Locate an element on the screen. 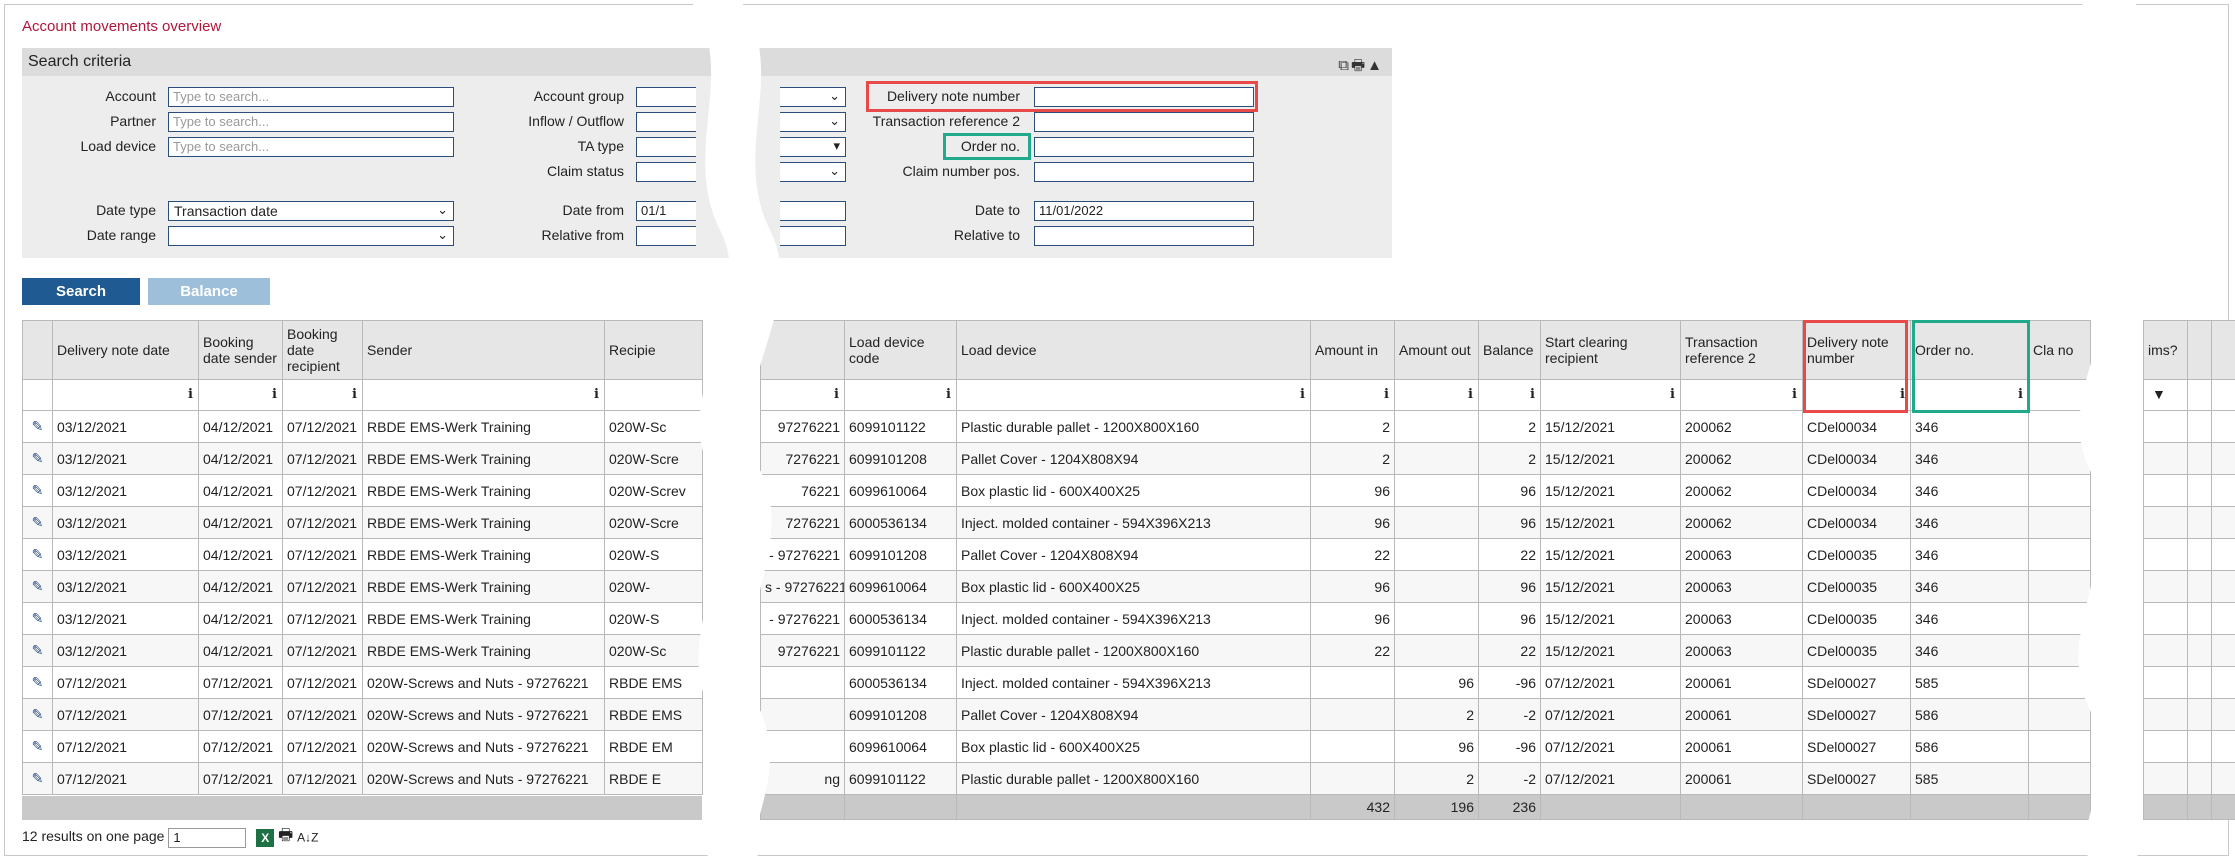  column-header: Load device code is located at coordinates (900, 350).